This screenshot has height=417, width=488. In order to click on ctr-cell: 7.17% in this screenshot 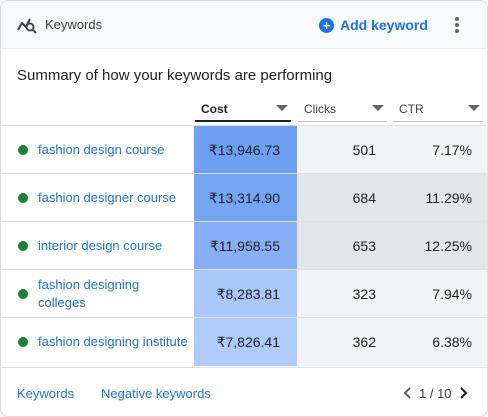, I will do `click(439, 150)`.